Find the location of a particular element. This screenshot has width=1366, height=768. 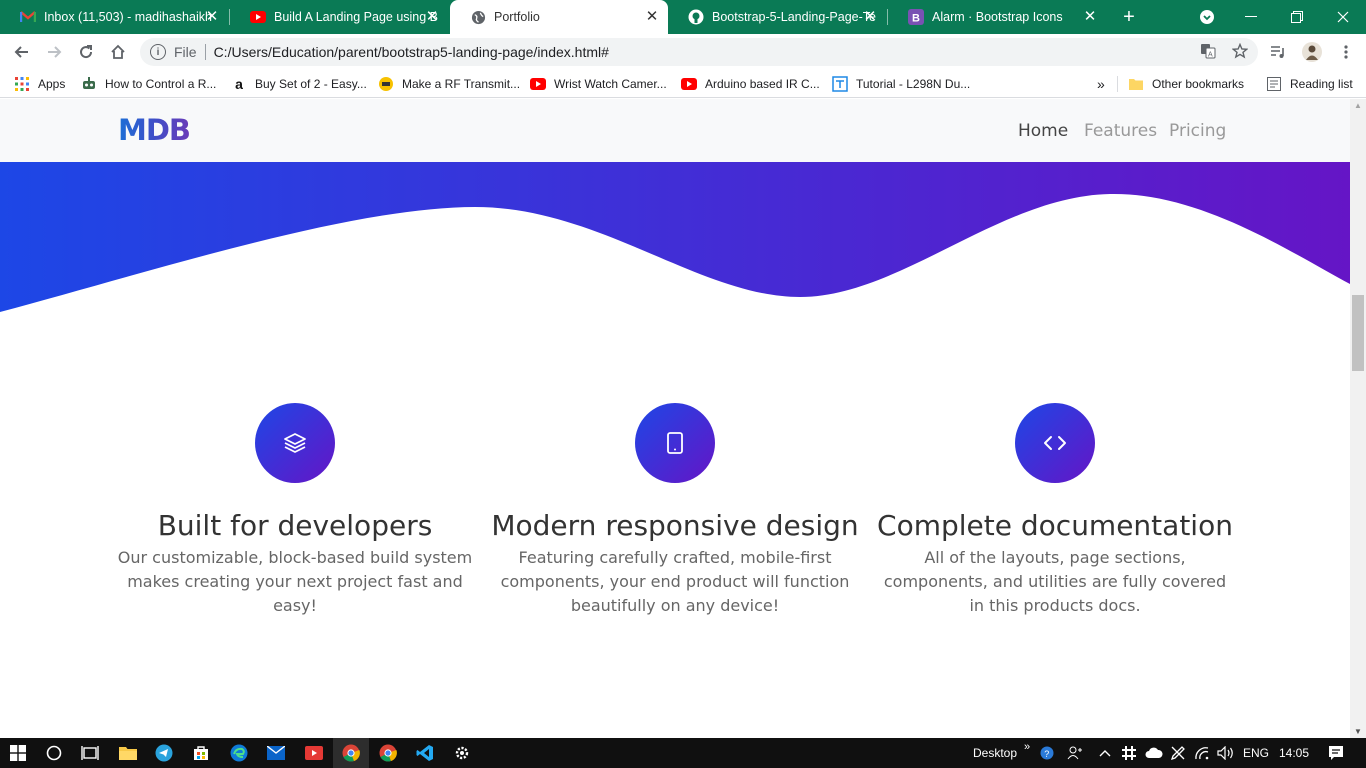

taskbar-app-file-explorer is located at coordinates (128, 753).